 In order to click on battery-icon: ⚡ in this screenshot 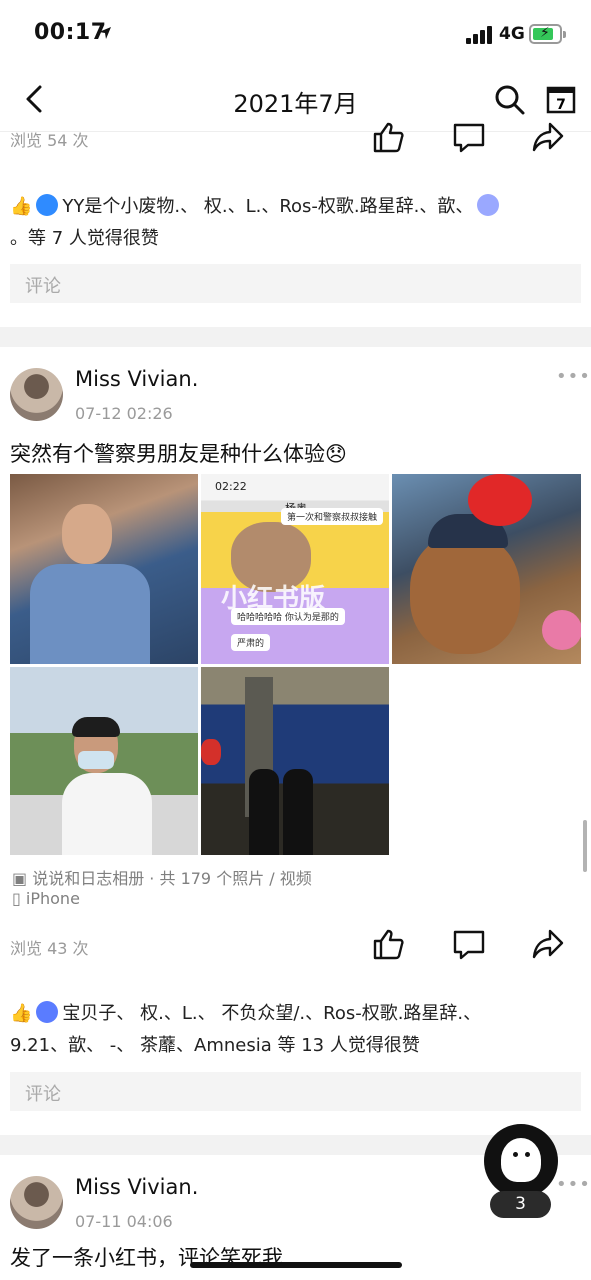, I will do `click(545, 34)`.